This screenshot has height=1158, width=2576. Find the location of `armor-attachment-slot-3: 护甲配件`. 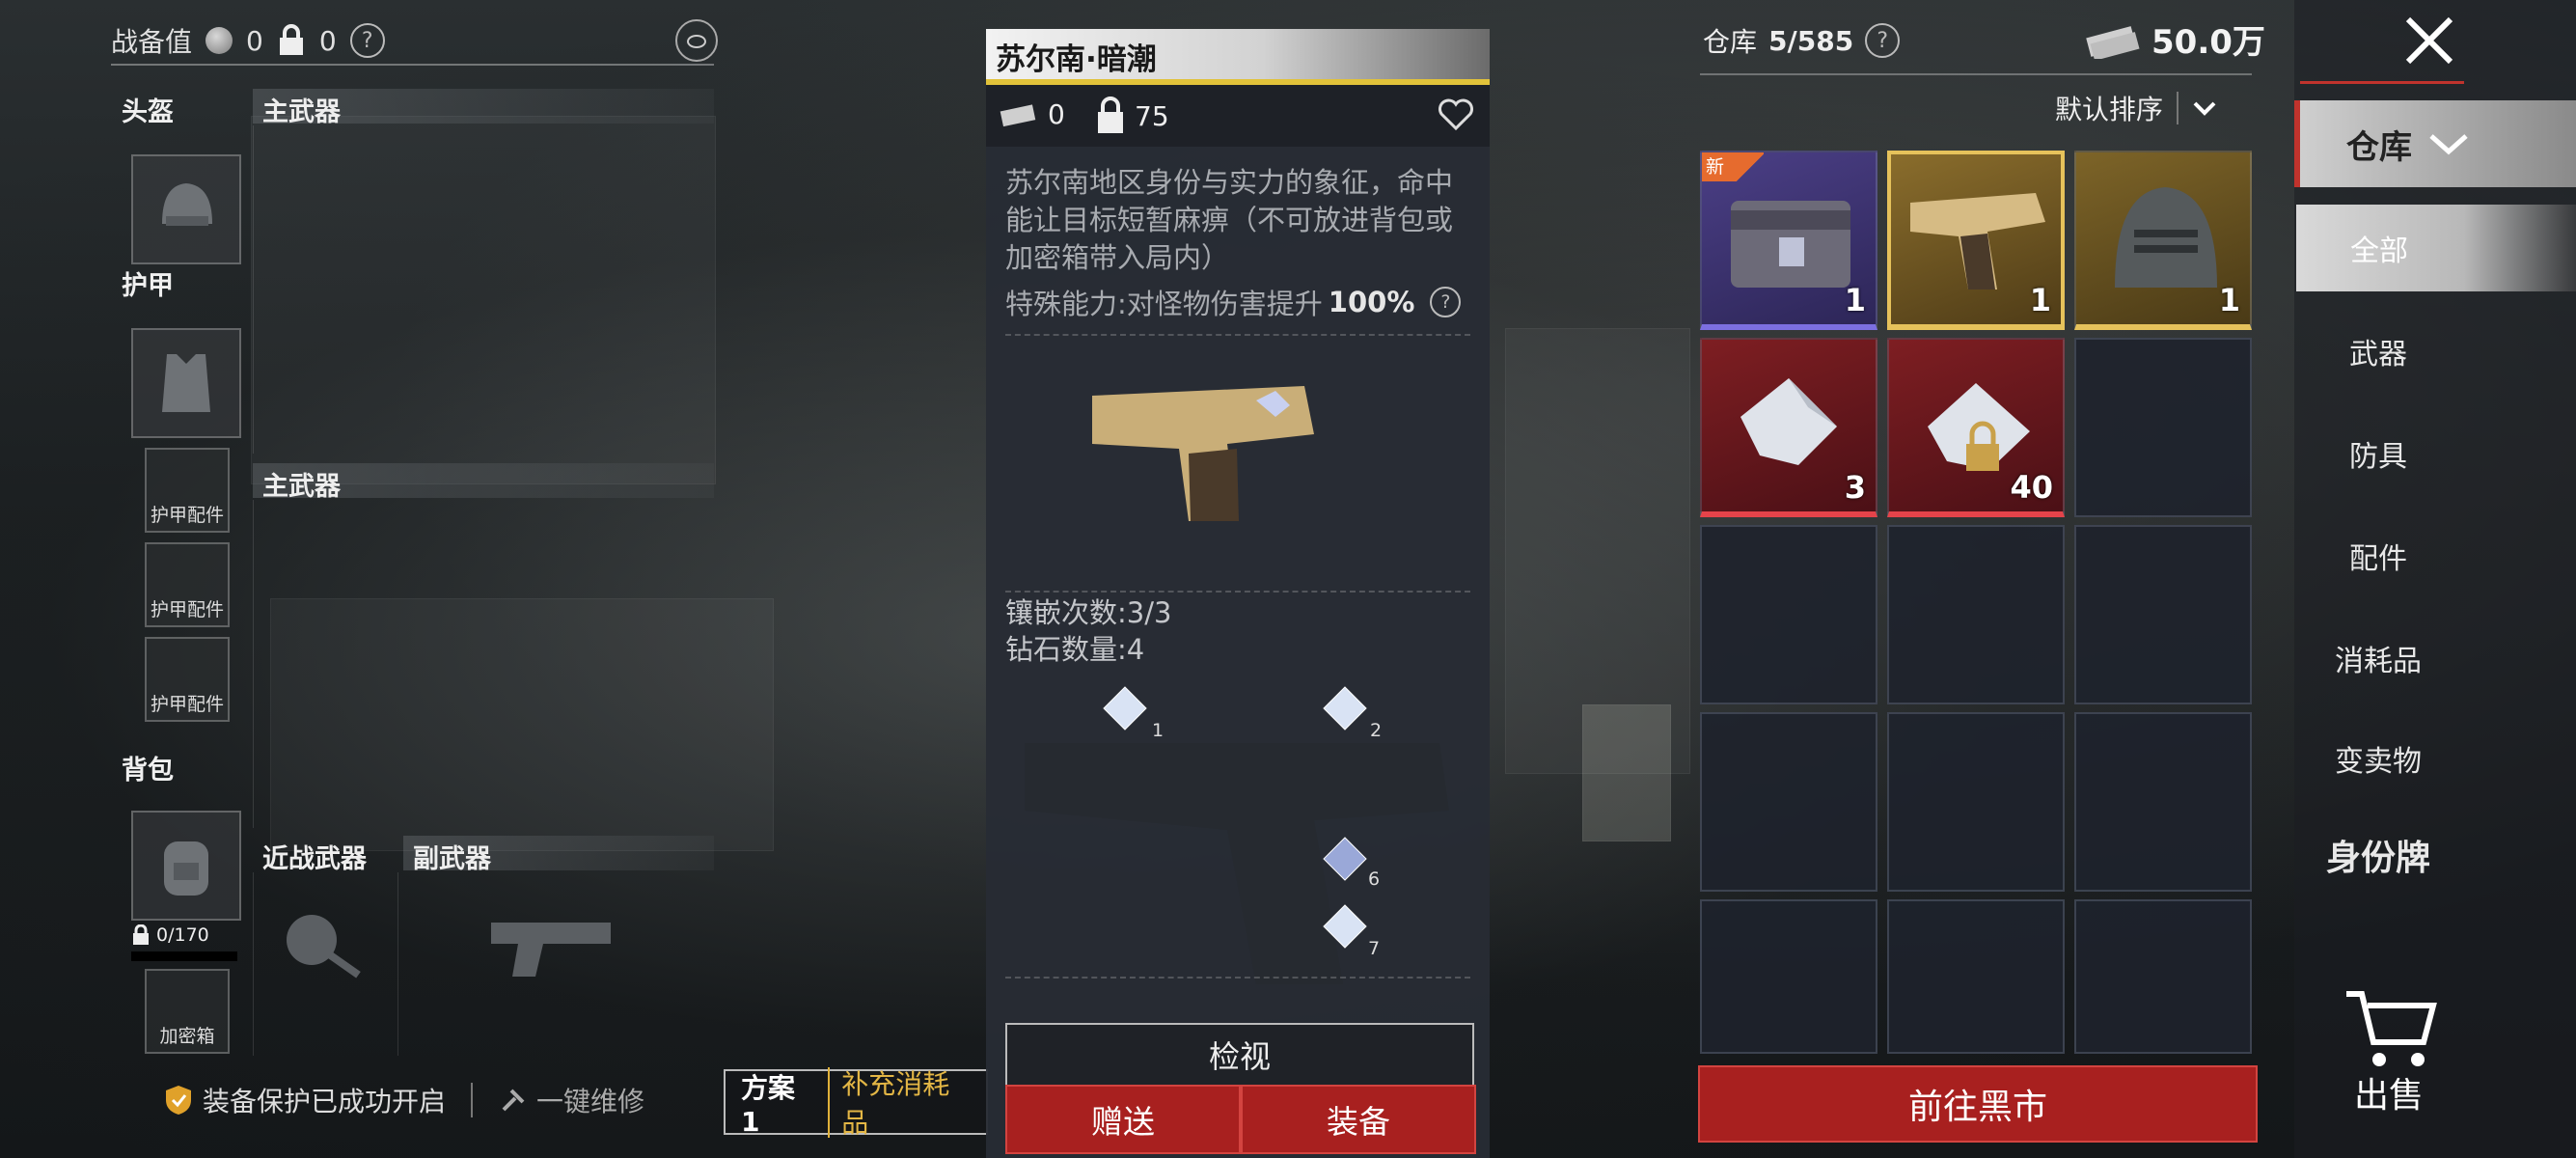

armor-attachment-slot-3: 护甲配件 is located at coordinates (187, 679).